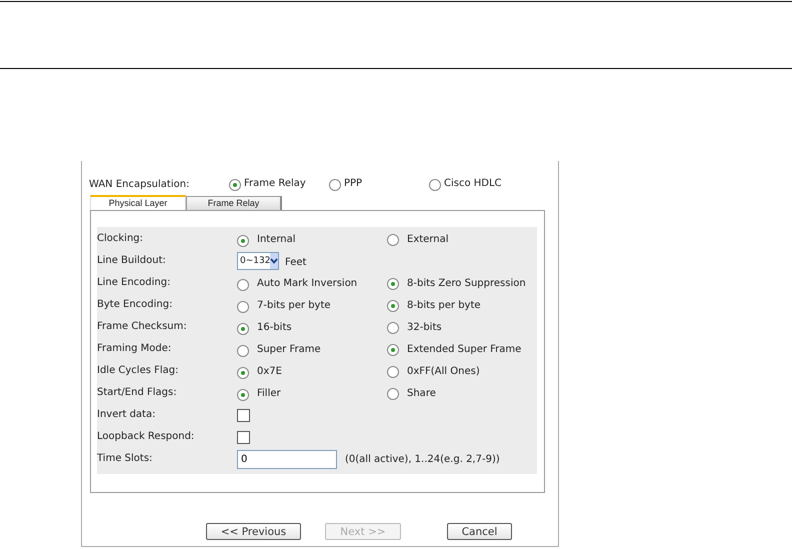 This screenshot has height=549, width=792. What do you see at coordinates (294, 306) in the screenshot?
I see `option-label: 7-bits per byte` at bounding box center [294, 306].